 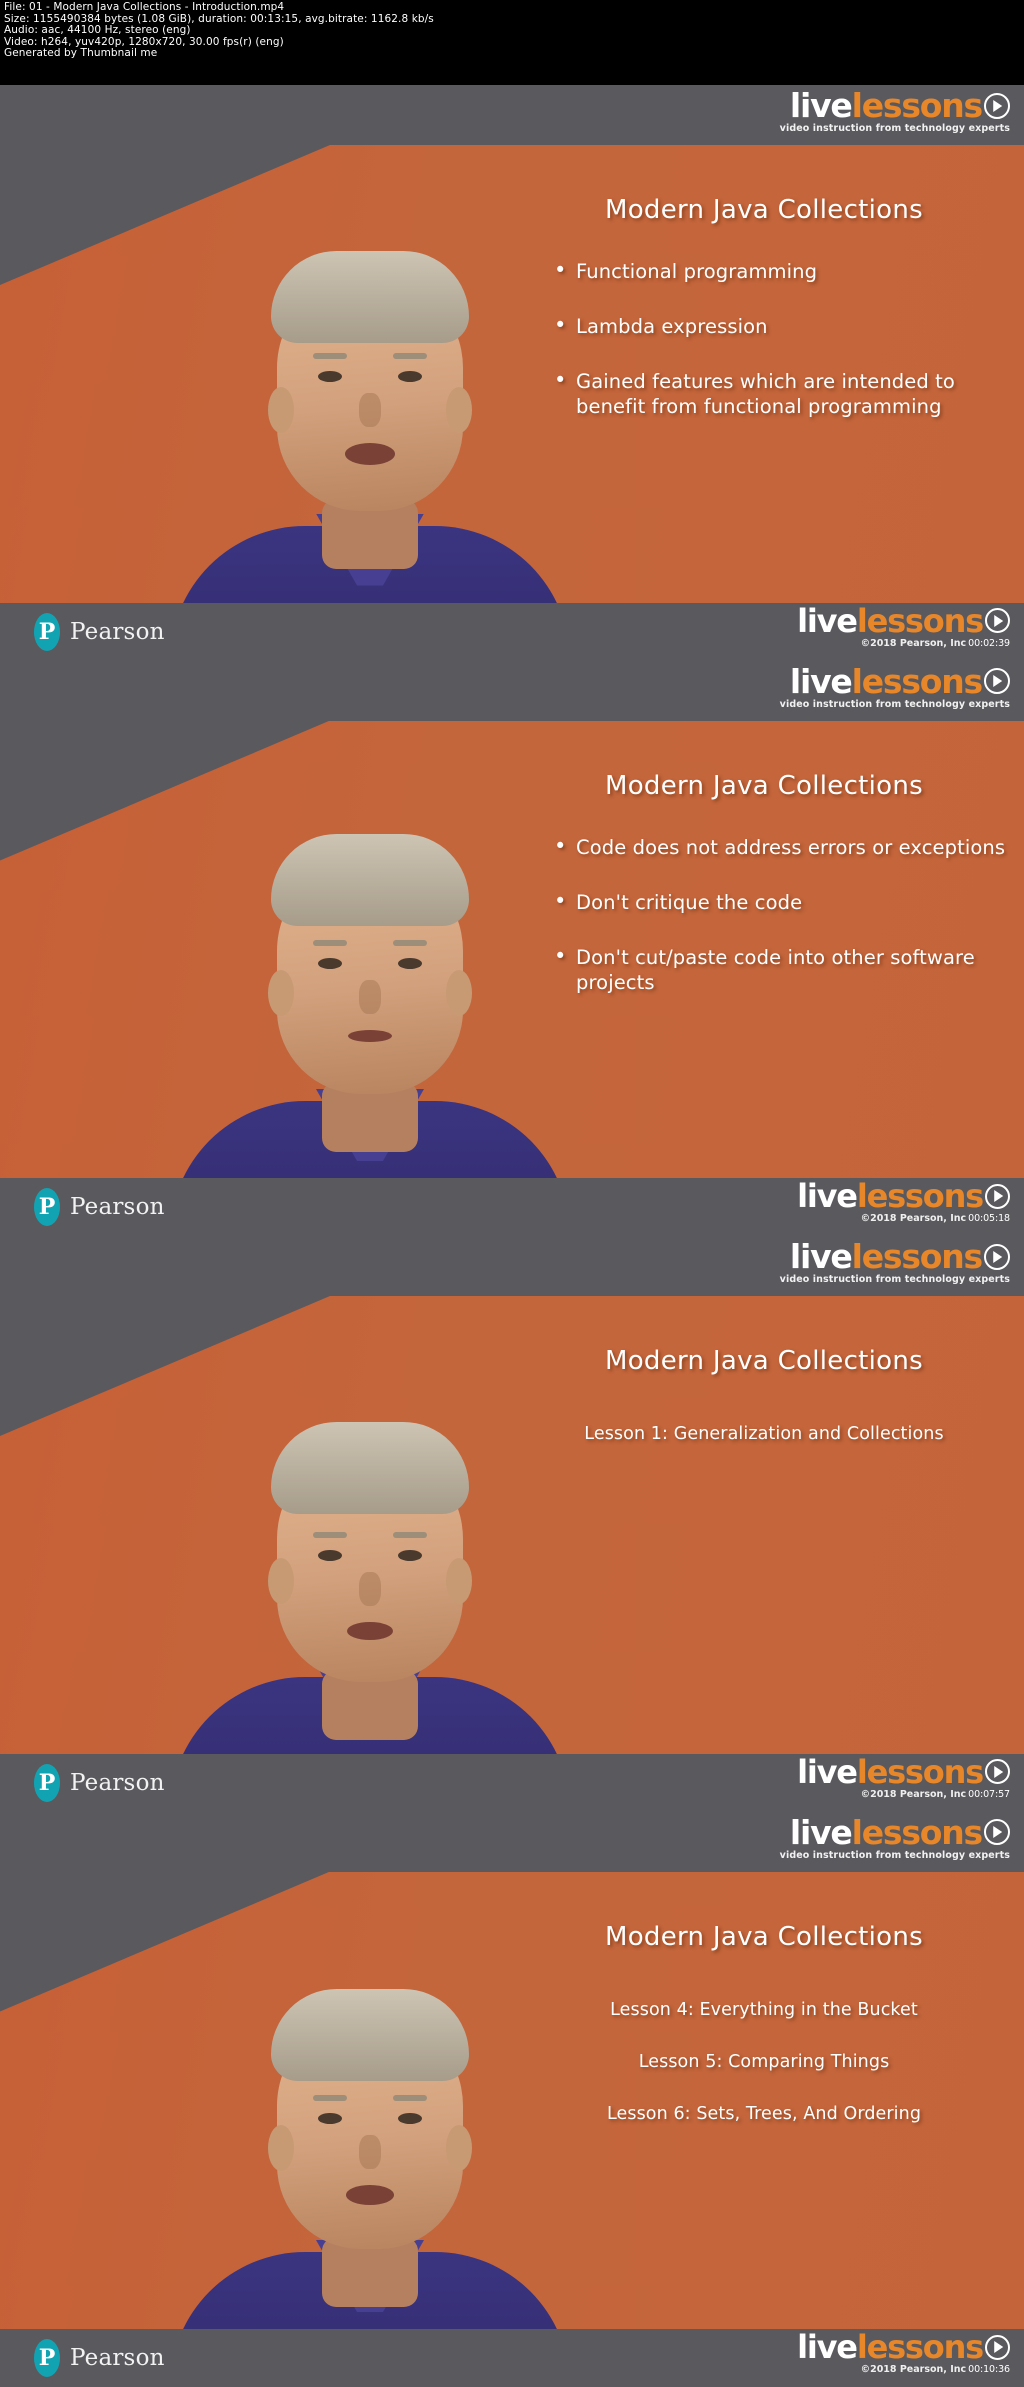 I want to click on livelessons-logo: live lessons ©2018 Pearson, Inc 00:05:18, so click(x=903, y=1202).